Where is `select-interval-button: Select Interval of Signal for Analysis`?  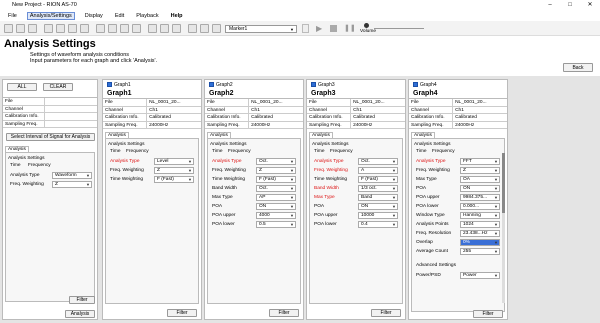 select-interval-button: Select Interval of Signal for Analysis is located at coordinates (50, 137).